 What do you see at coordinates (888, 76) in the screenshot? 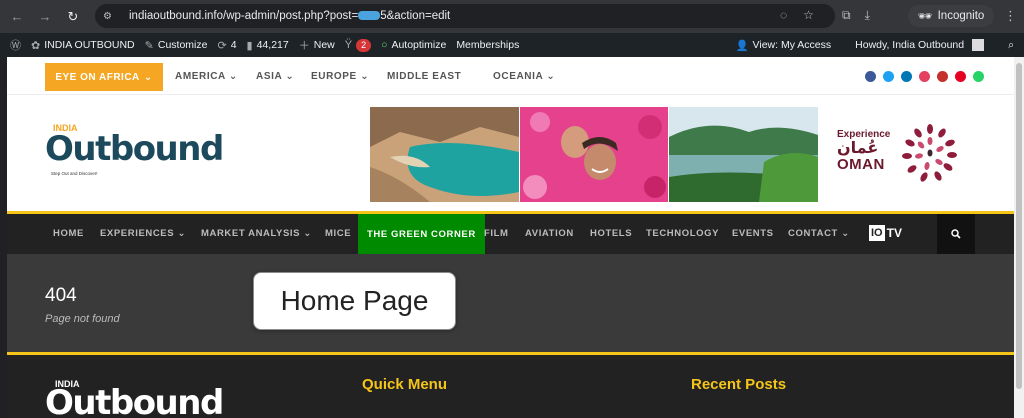
I see `twitter-icon` at bounding box center [888, 76].